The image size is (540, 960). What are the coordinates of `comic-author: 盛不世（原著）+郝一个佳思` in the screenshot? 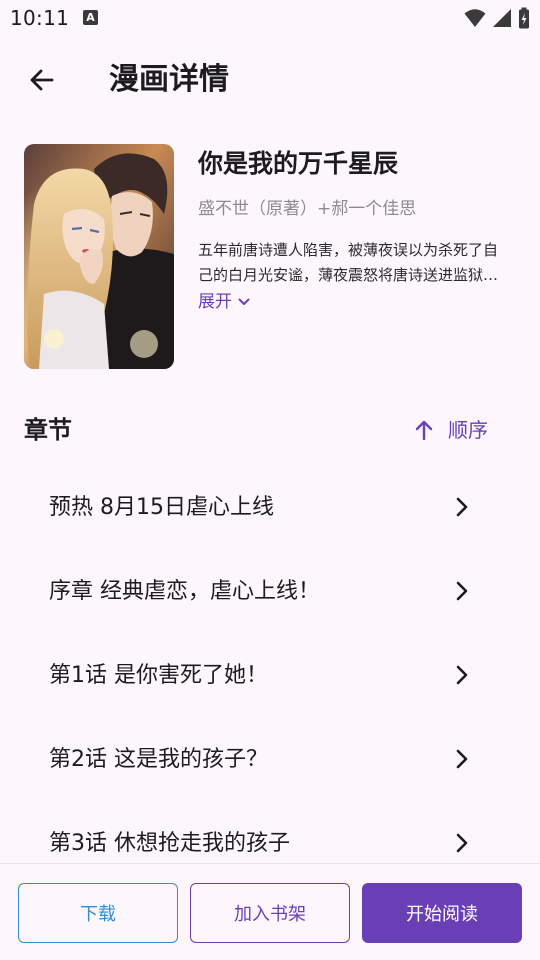 It's located at (307, 209).